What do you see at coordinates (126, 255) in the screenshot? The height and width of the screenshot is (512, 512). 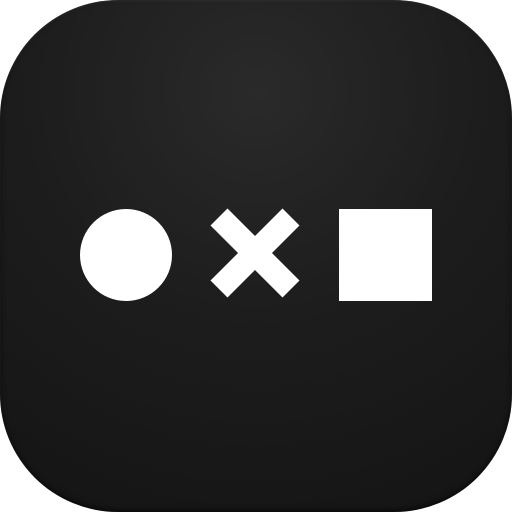 I see `circle-icon` at bounding box center [126, 255].